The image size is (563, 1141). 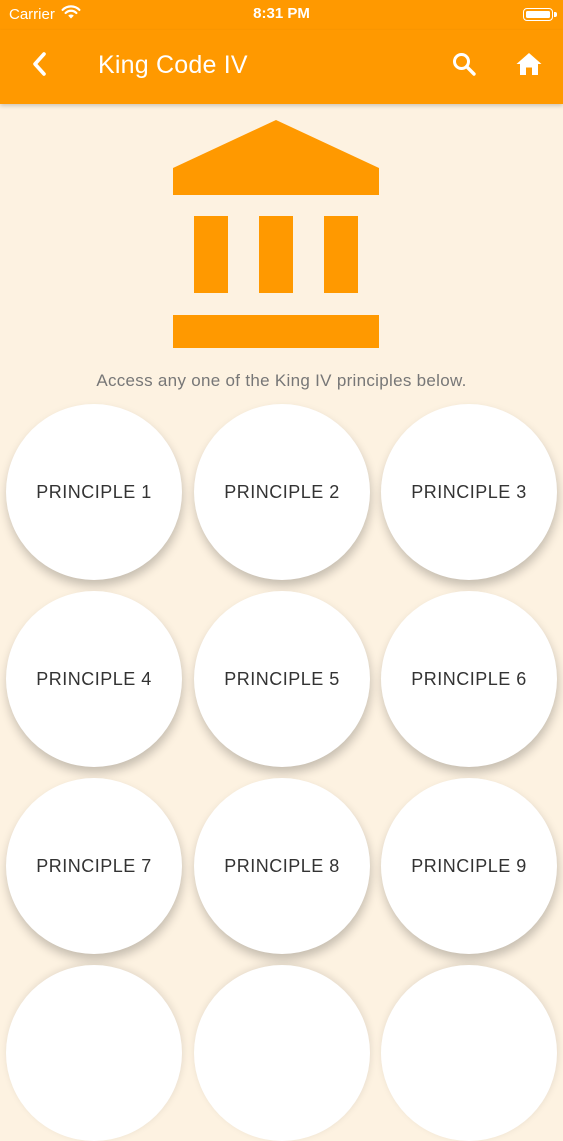 I want to click on nav-bar: King Code IV, so click(x=281, y=67).